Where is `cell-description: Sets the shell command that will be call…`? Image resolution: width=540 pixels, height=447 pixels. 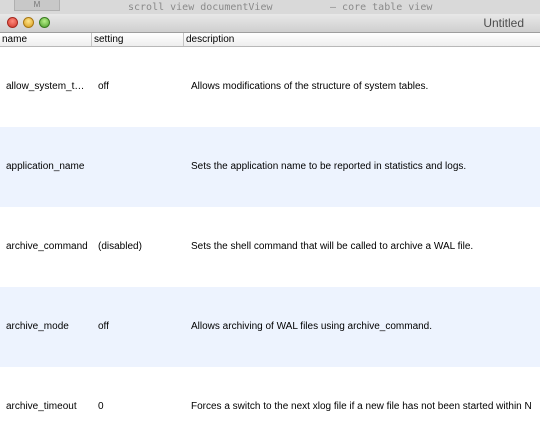 cell-description: Sets the shell command that will be call… is located at coordinates (332, 246).